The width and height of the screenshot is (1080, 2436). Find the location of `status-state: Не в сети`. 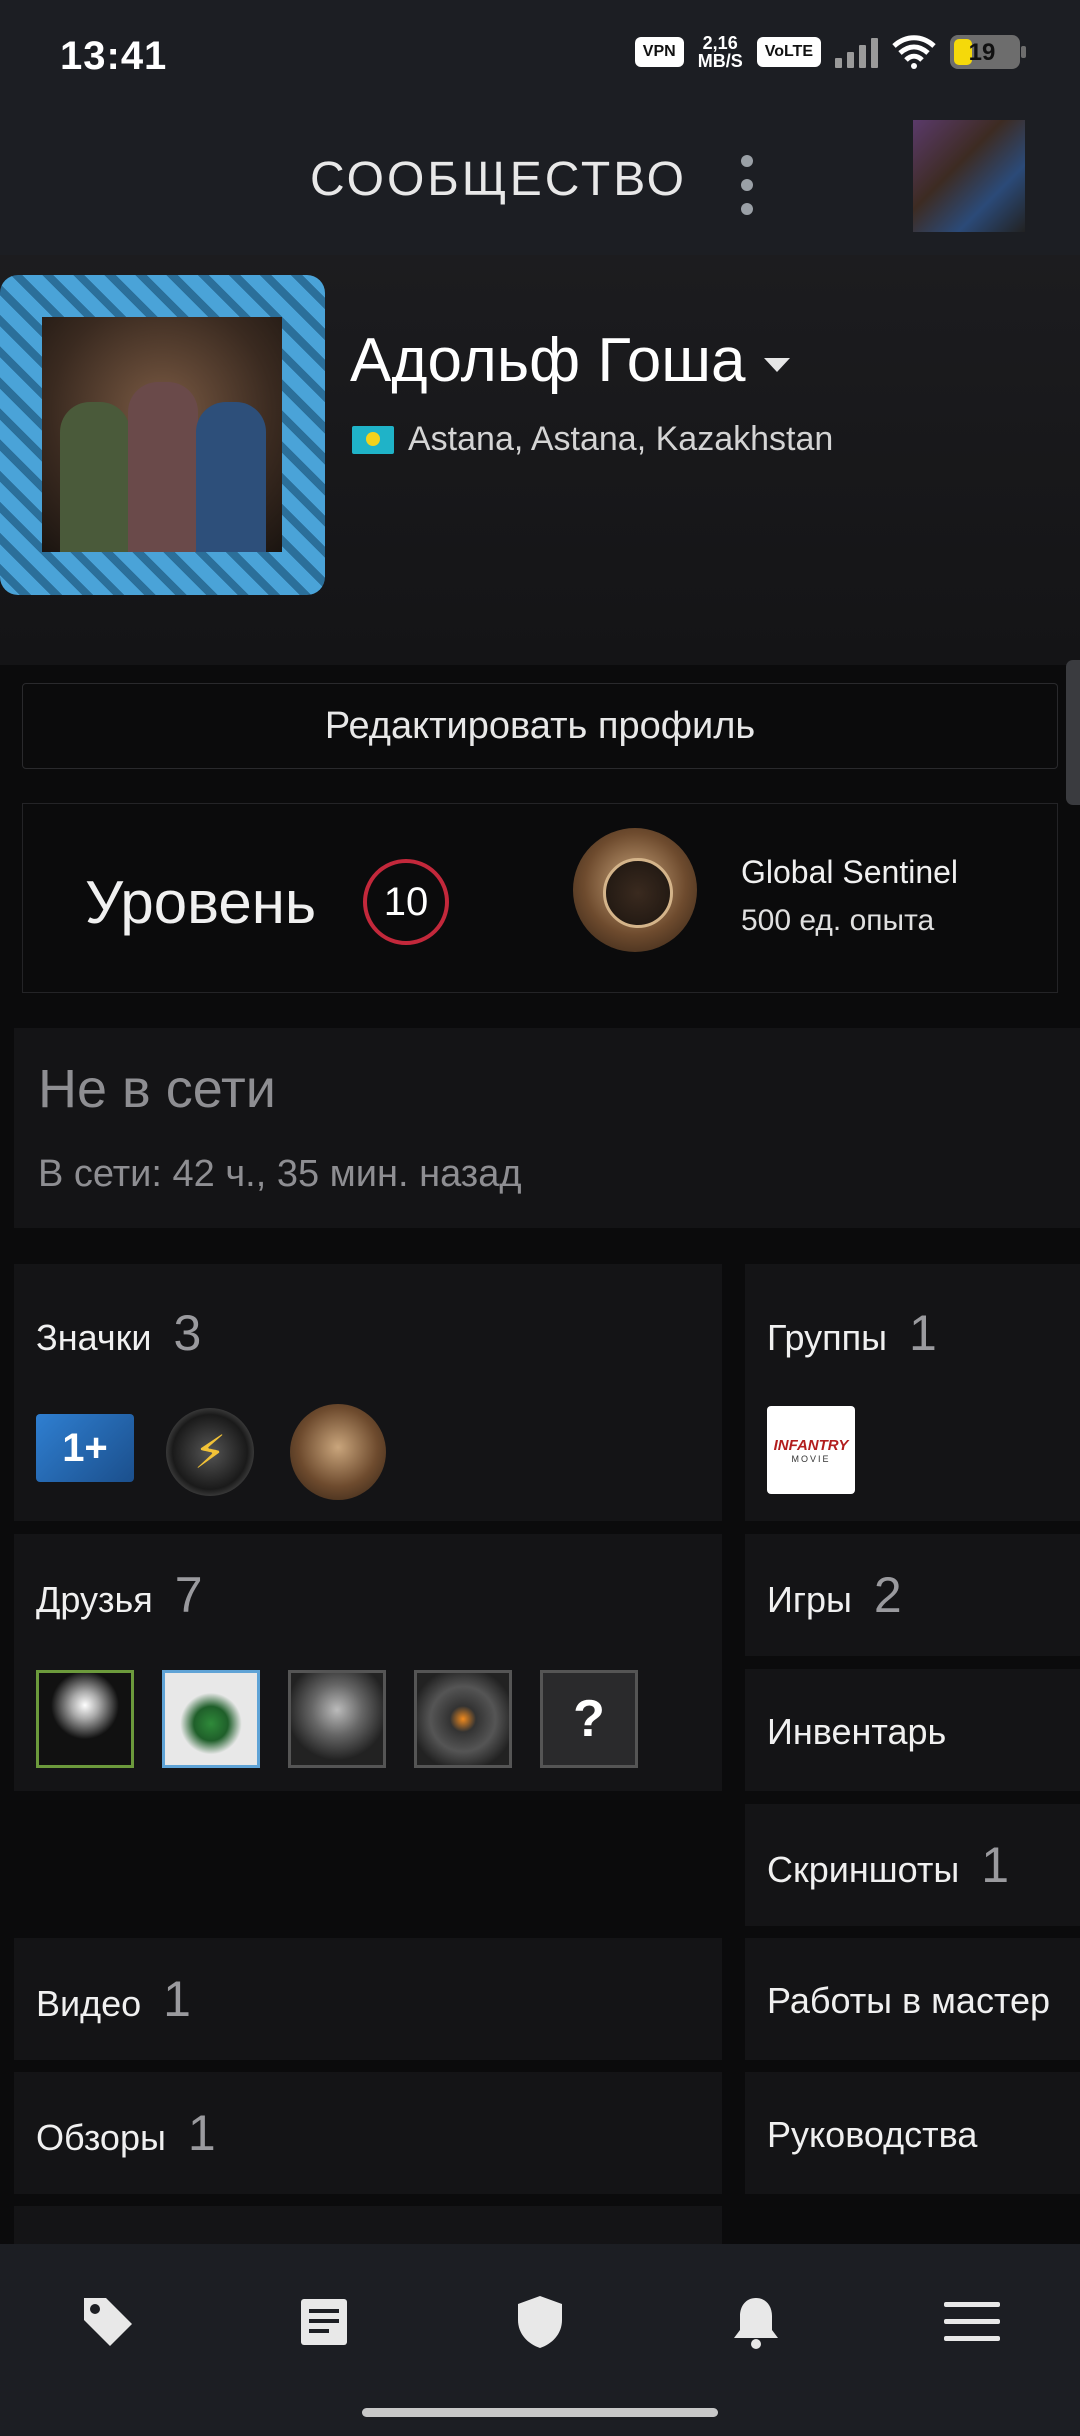

status-state: Не в сети is located at coordinates (157, 1089).